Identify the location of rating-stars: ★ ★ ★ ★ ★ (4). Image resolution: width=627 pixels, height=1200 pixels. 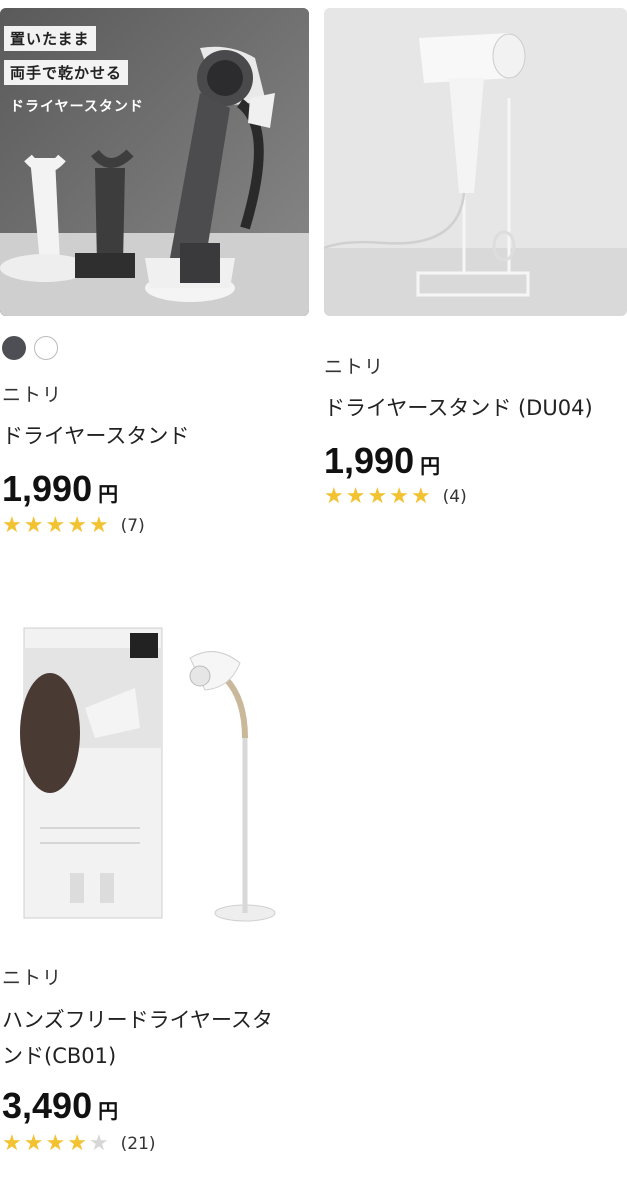
(395, 497).